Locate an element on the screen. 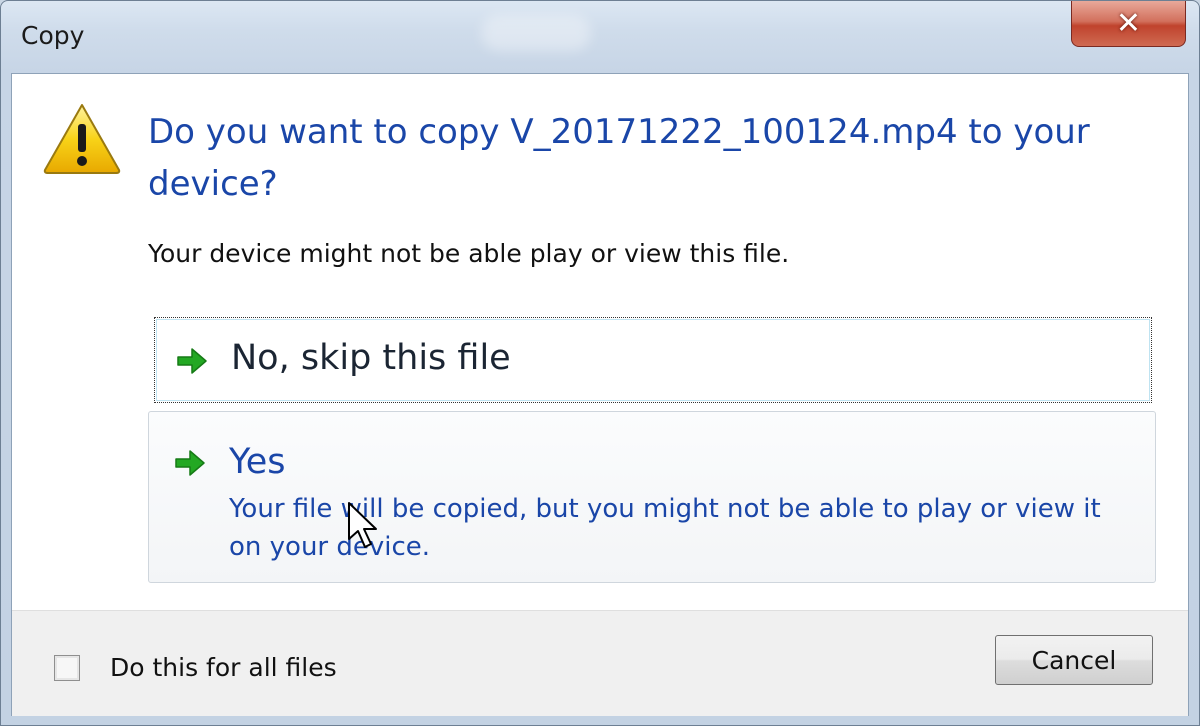  do-this-for-all-checkbox is located at coordinates (67, 668).